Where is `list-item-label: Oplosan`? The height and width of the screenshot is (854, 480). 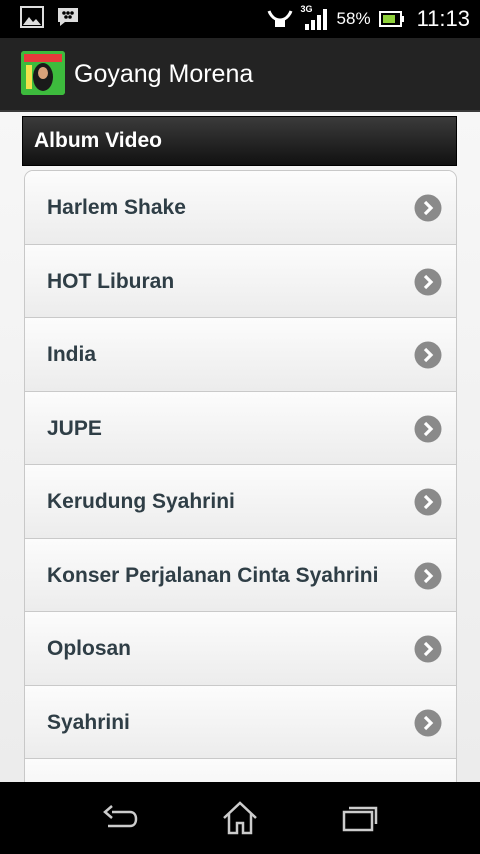
list-item-label: Oplosan is located at coordinates (89, 648).